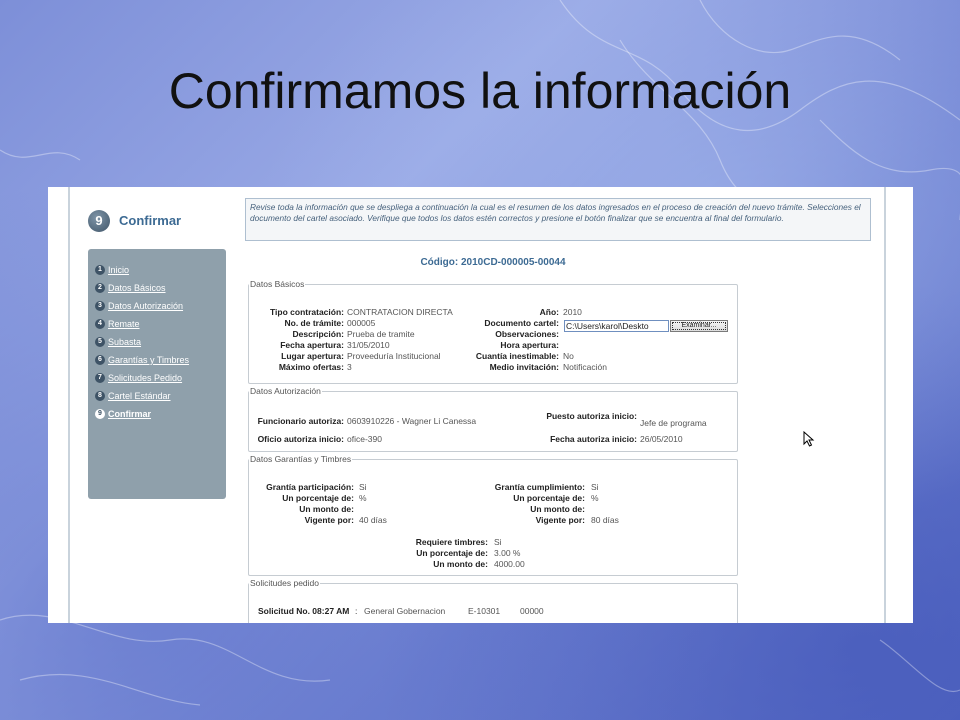  Describe the element at coordinates (517, 356) in the screenshot. I see `cuantia-label: Cuantía inestimable:` at that location.